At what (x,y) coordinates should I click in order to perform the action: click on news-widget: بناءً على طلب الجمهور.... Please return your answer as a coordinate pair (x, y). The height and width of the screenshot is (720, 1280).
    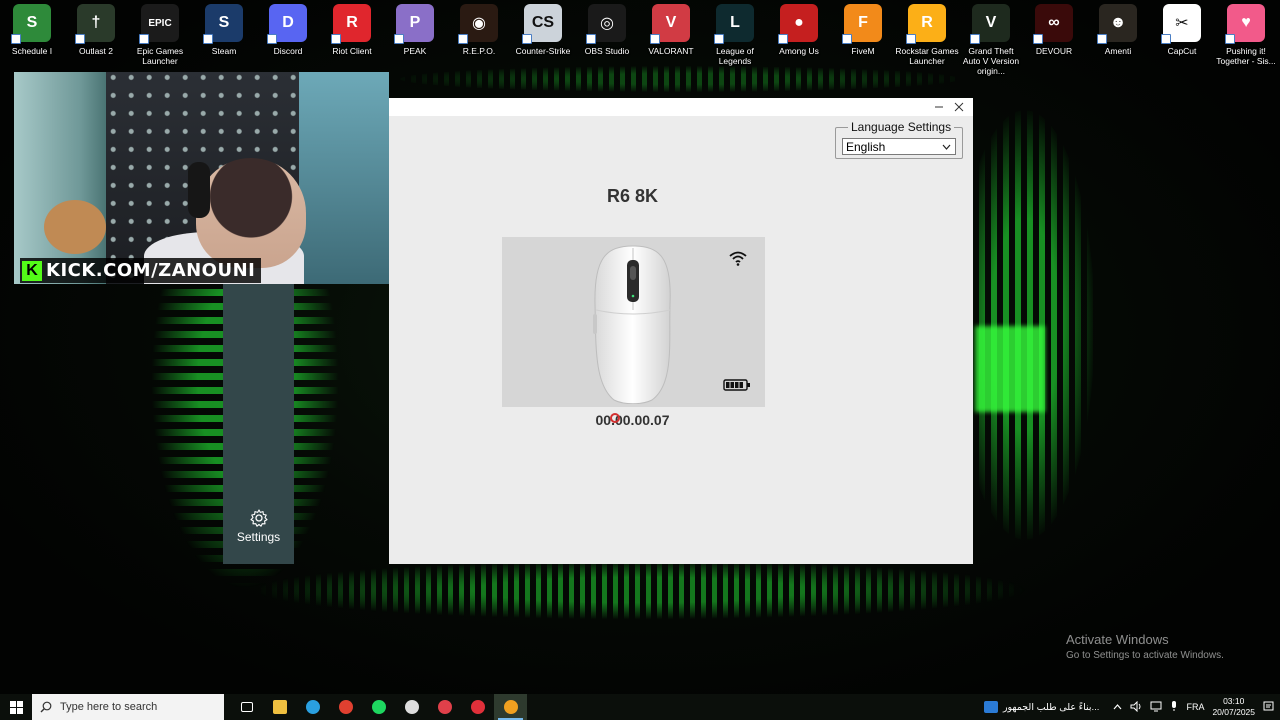
    Looking at the image, I should click on (1041, 707).